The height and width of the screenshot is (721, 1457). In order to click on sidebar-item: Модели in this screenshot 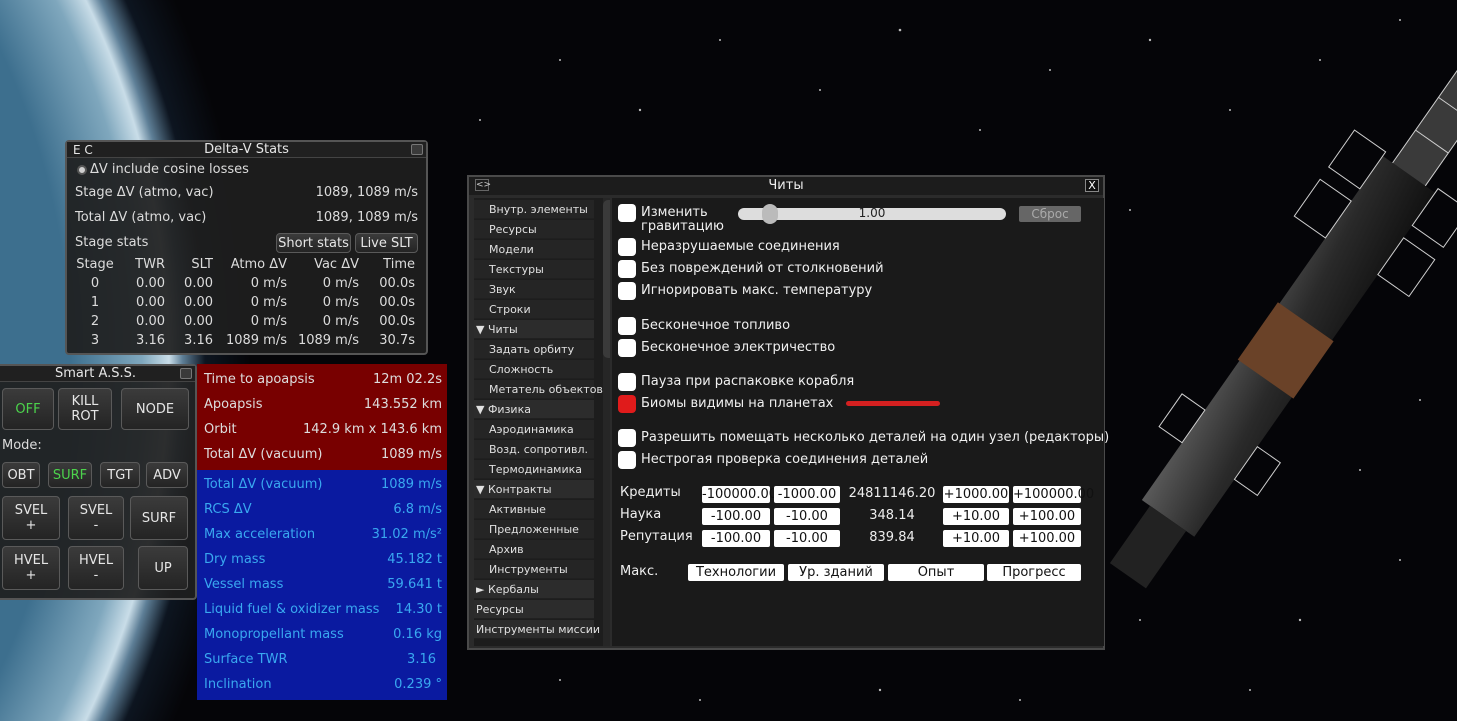, I will do `click(534, 249)`.